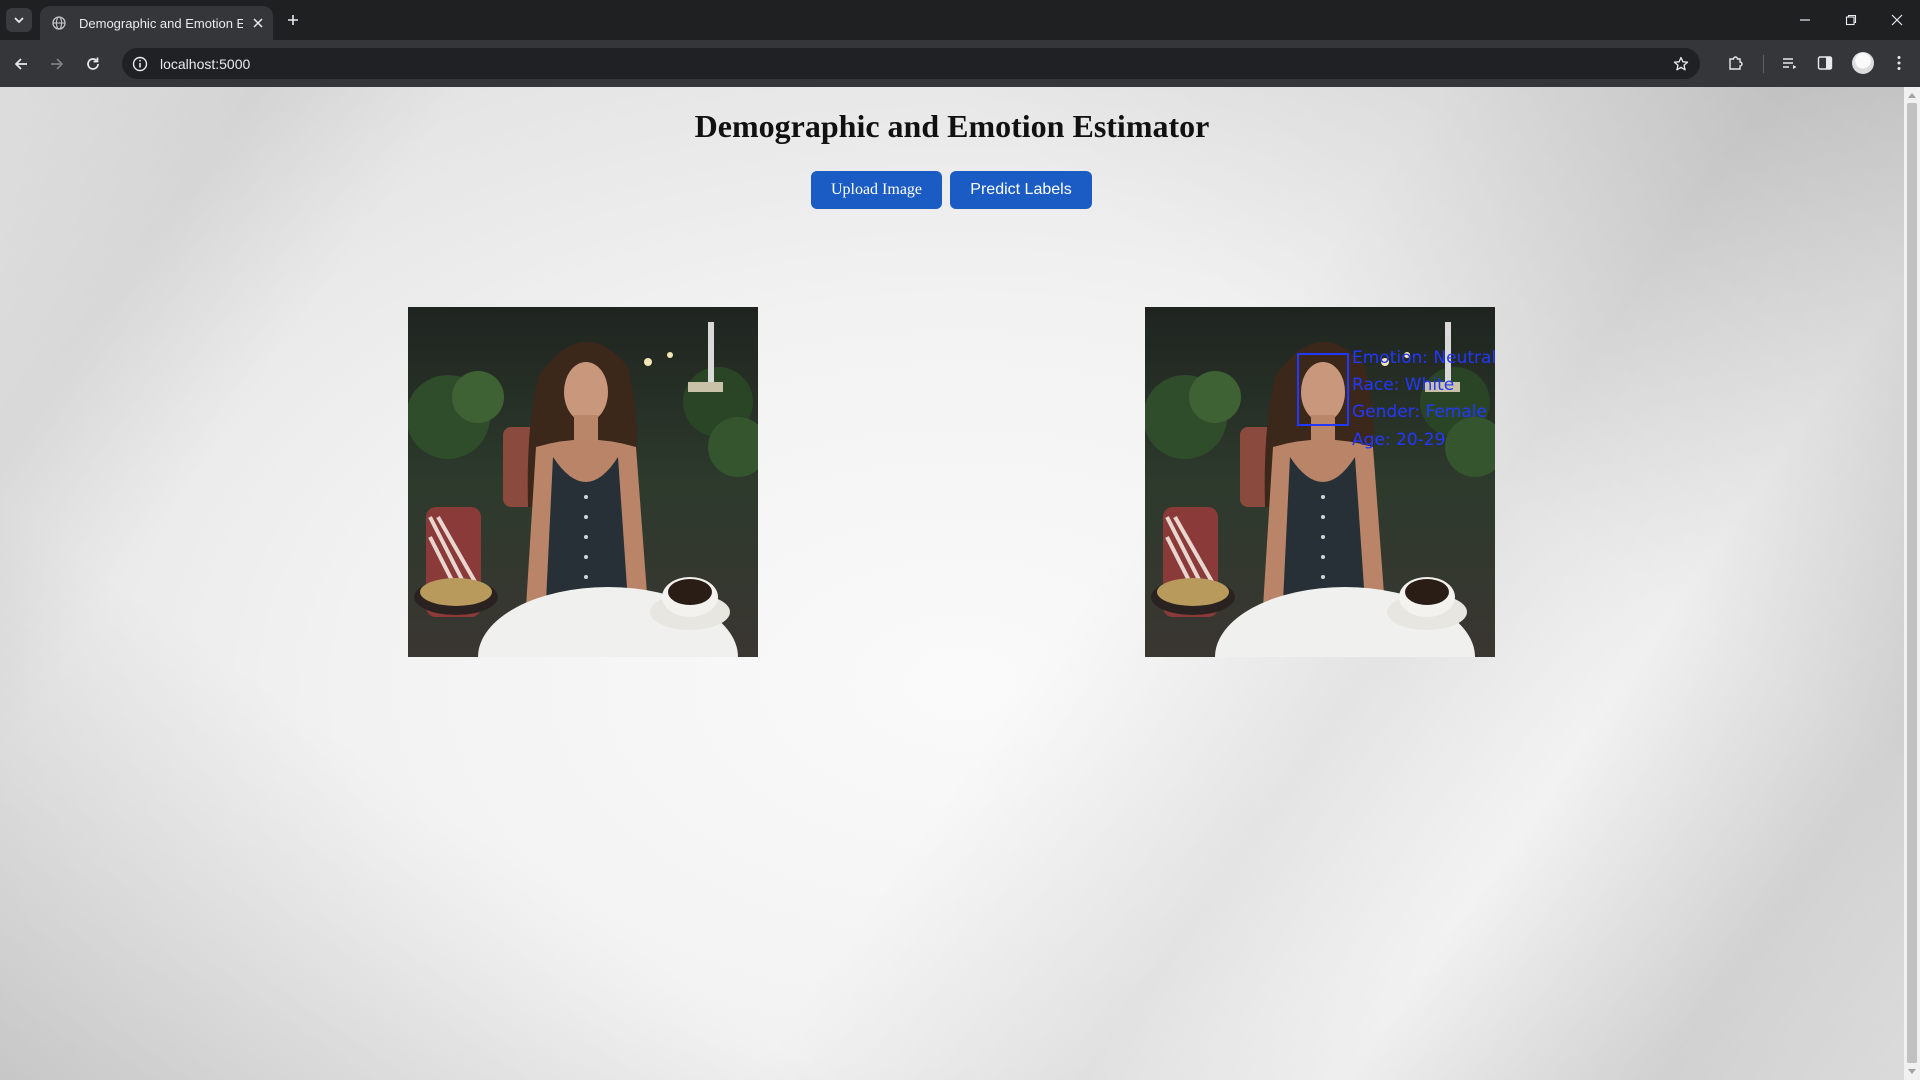  I want to click on address-bar: localhost:5000, so click(911, 63).